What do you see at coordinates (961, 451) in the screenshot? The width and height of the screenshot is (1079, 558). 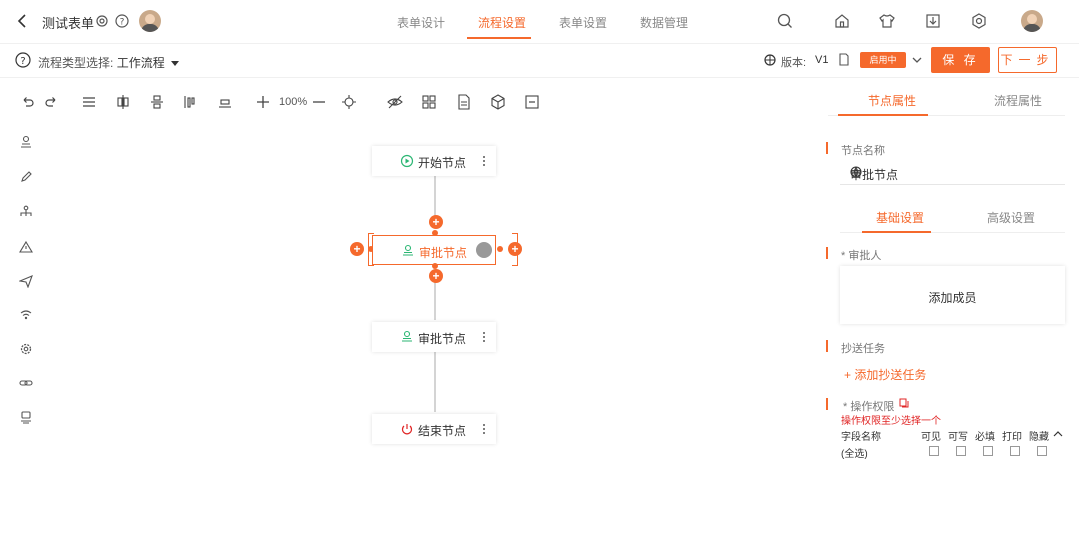 I see `writable-checkbox` at bounding box center [961, 451].